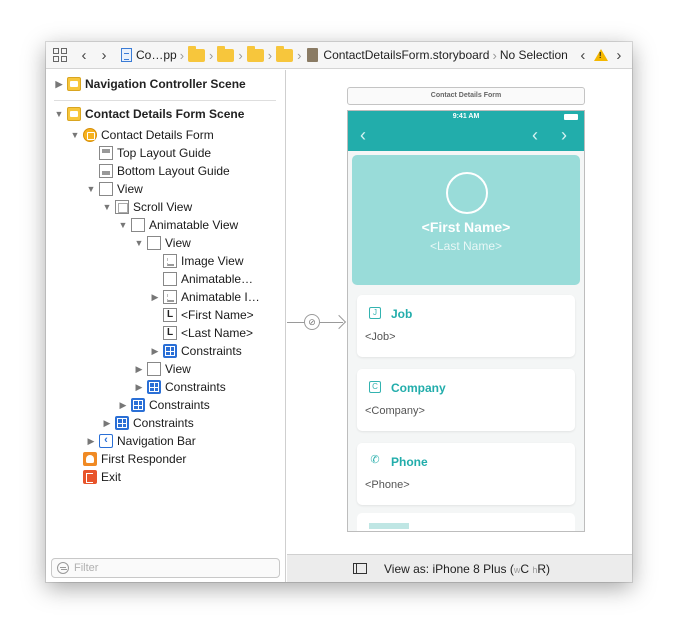  What do you see at coordinates (201, 333) in the screenshot?
I see `outline-item: ▶ L <Last Name>` at bounding box center [201, 333].